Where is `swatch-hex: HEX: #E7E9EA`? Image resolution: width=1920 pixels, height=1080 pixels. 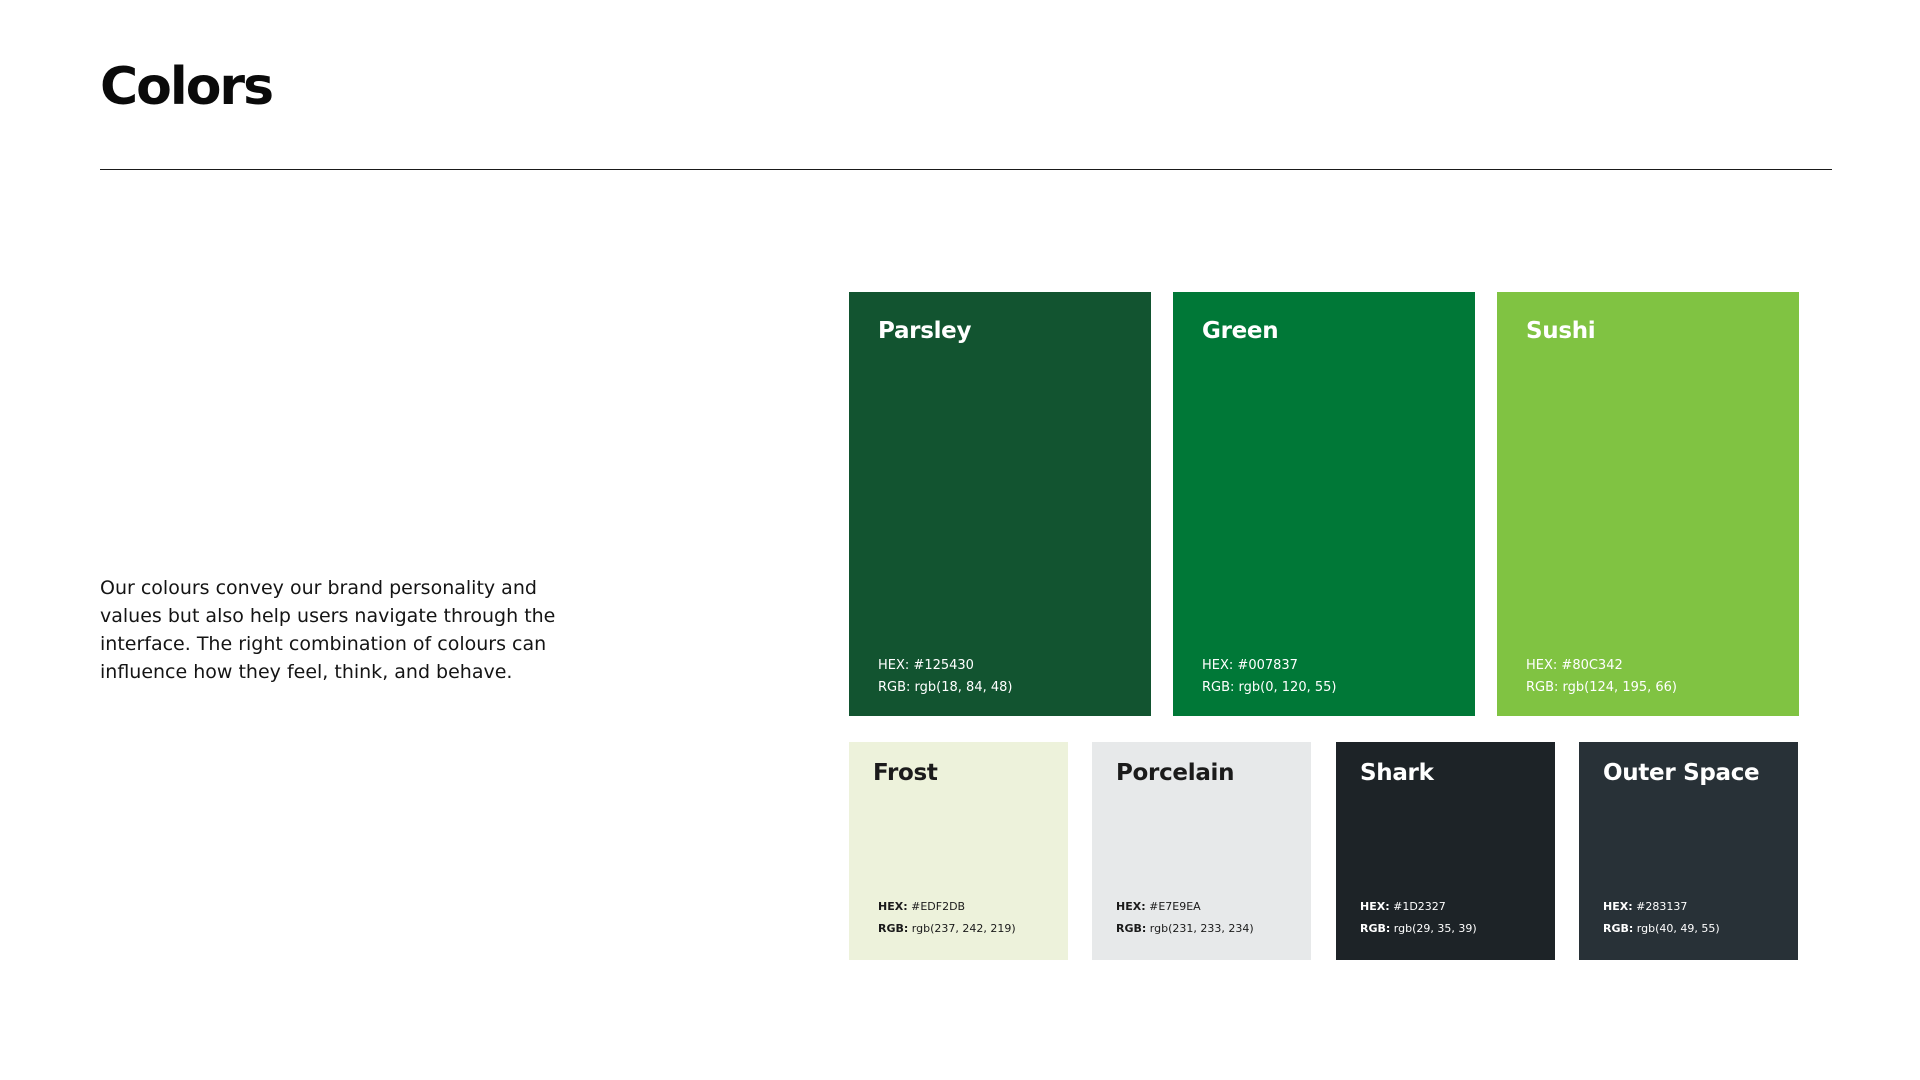
swatch-hex: HEX: #E7E9EA is located at coordinates (1158, 906).